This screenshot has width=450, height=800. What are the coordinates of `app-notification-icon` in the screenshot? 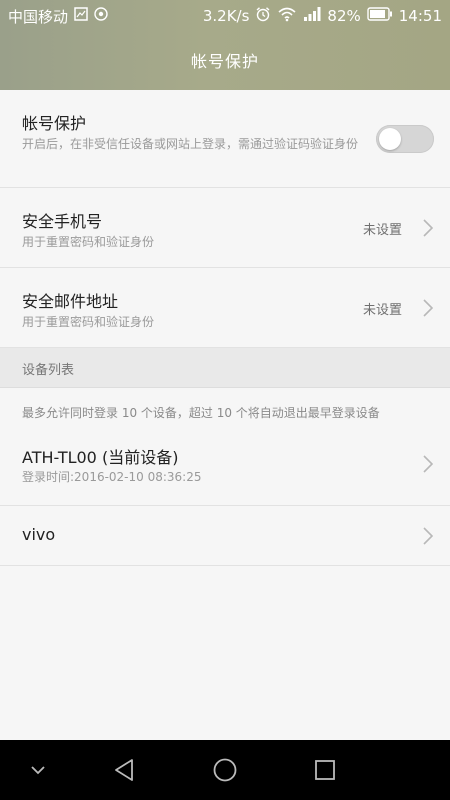 It's located at (101, 16).